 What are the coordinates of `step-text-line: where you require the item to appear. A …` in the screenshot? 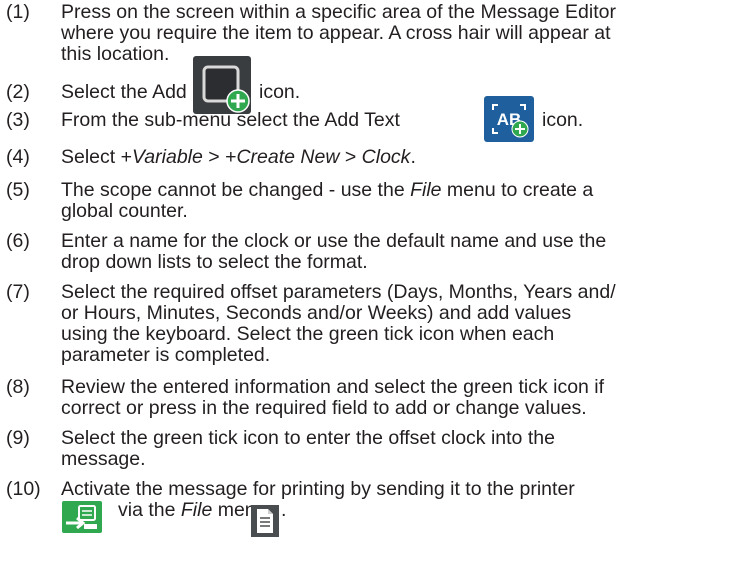 It's located at (336, 33).